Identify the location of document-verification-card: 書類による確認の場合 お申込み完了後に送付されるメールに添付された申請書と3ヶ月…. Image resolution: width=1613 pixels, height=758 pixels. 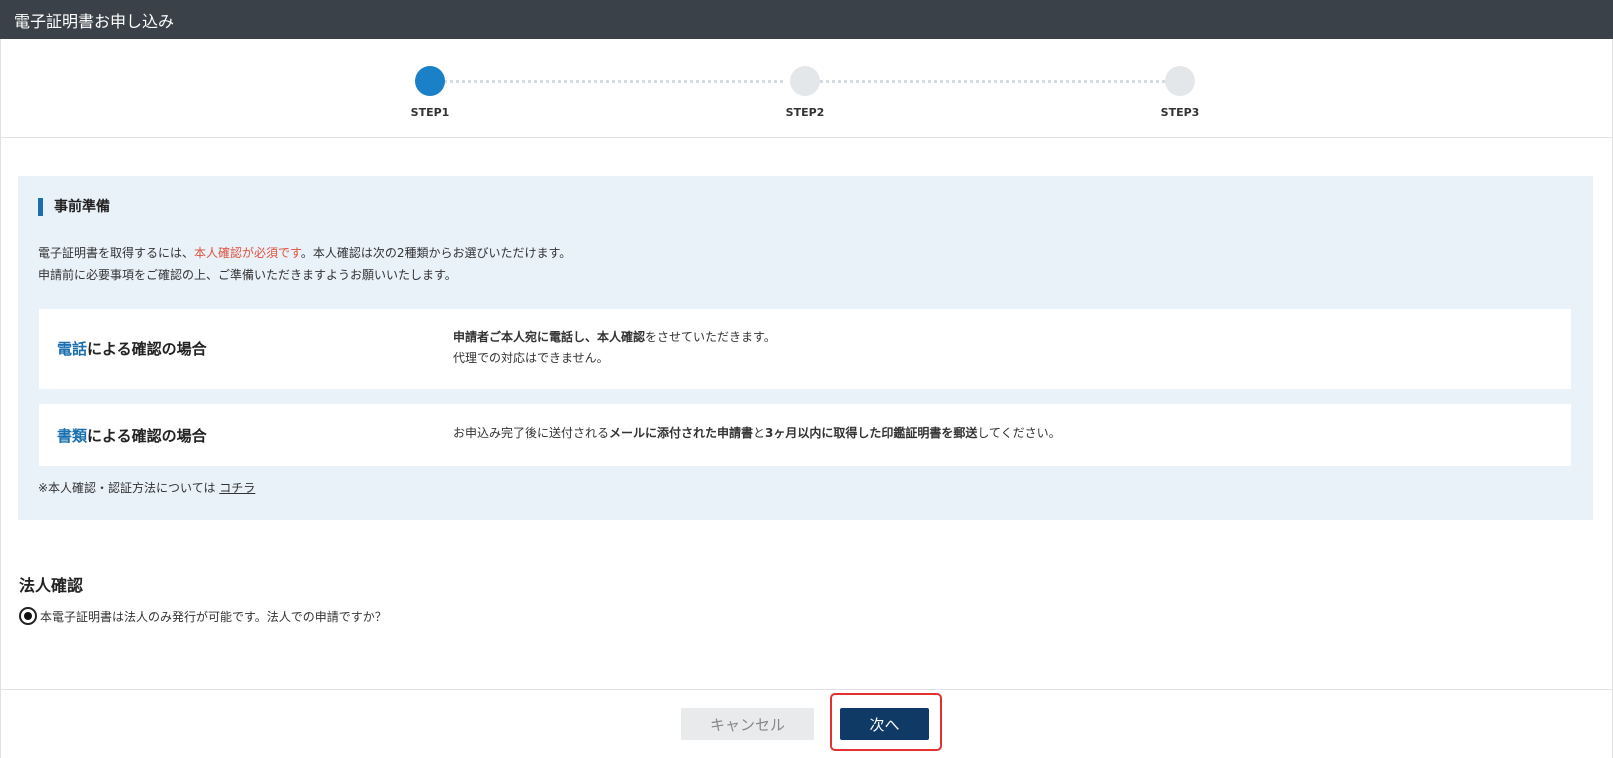
(805, 435).